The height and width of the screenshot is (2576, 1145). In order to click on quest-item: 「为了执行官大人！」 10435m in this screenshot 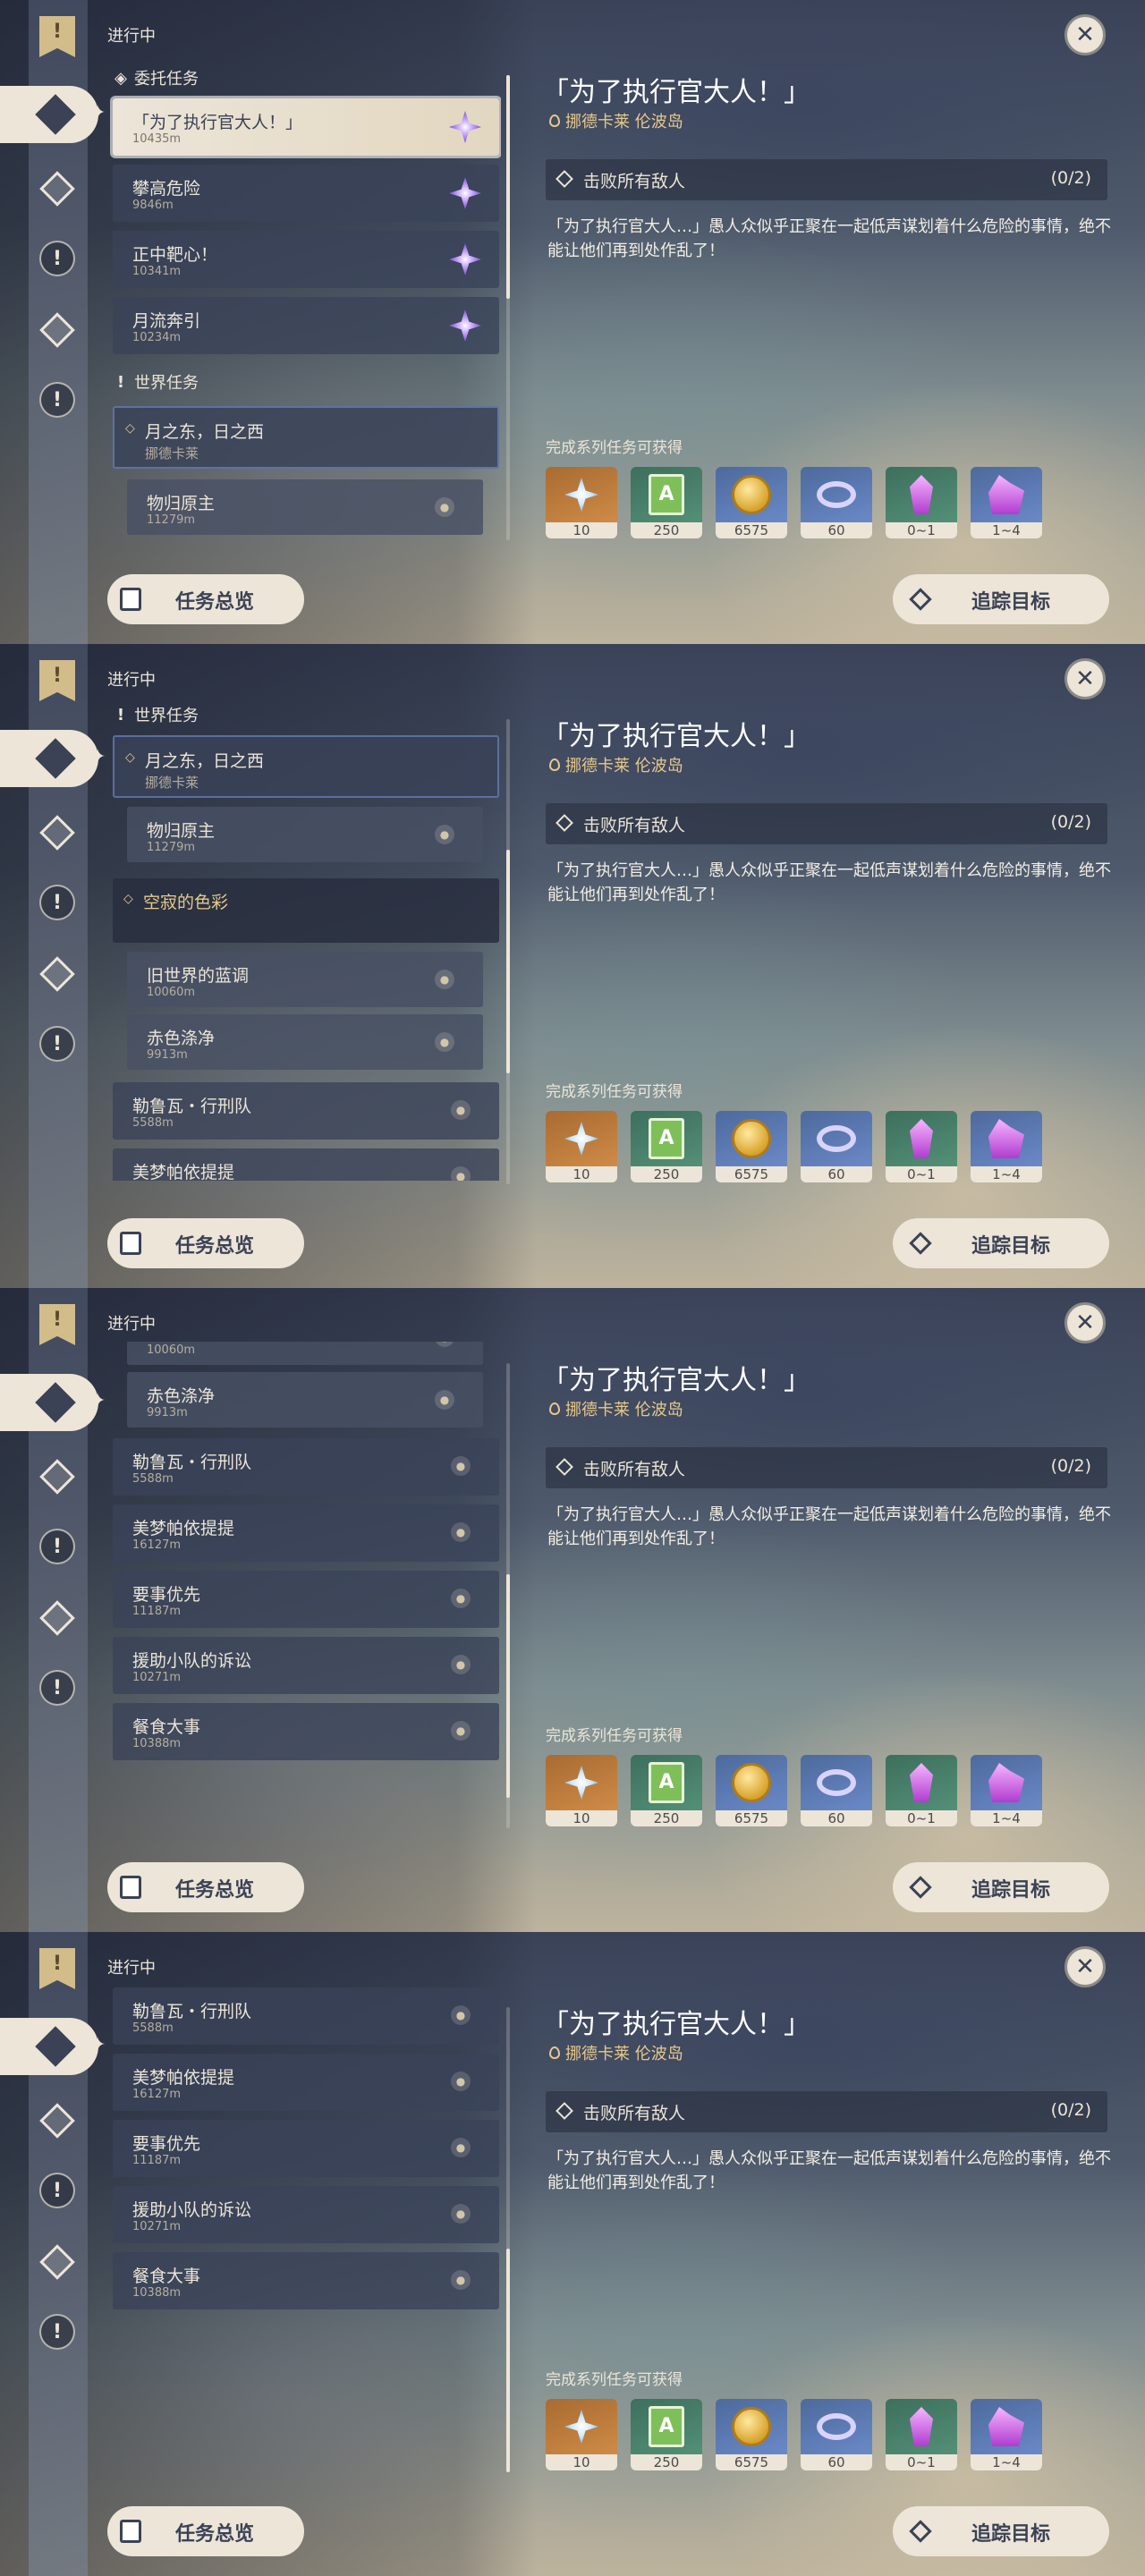, I will do `click(306, 127)`.